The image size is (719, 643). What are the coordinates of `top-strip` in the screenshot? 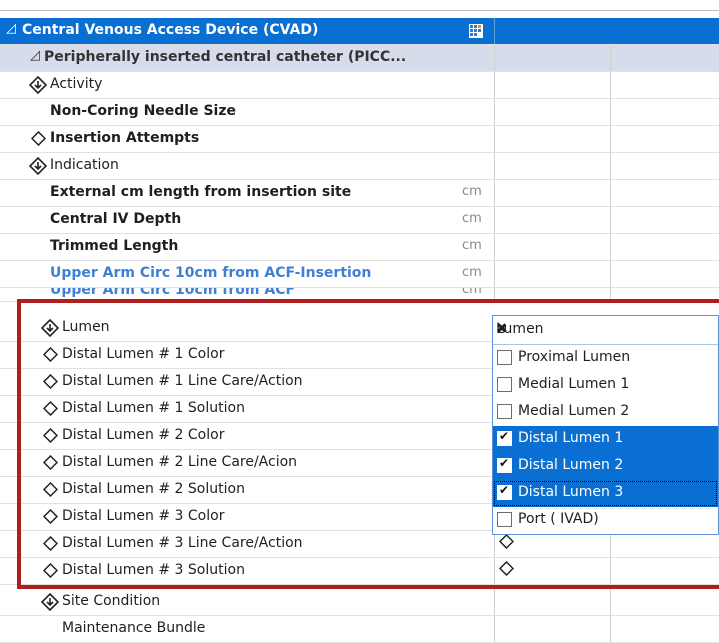 It's located at (359, 5).